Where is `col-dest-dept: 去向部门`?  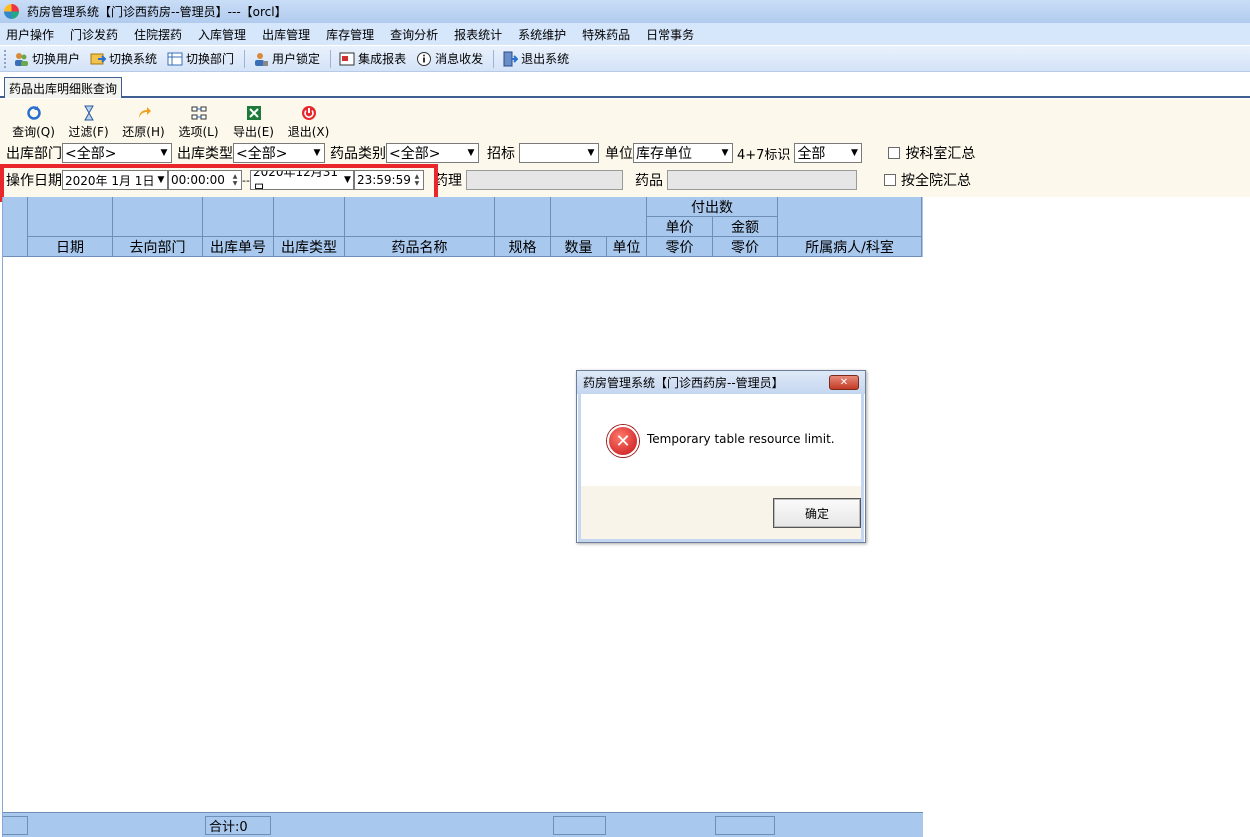
col-dest-dept: 去向部门 is located at coordinates (158, 247).